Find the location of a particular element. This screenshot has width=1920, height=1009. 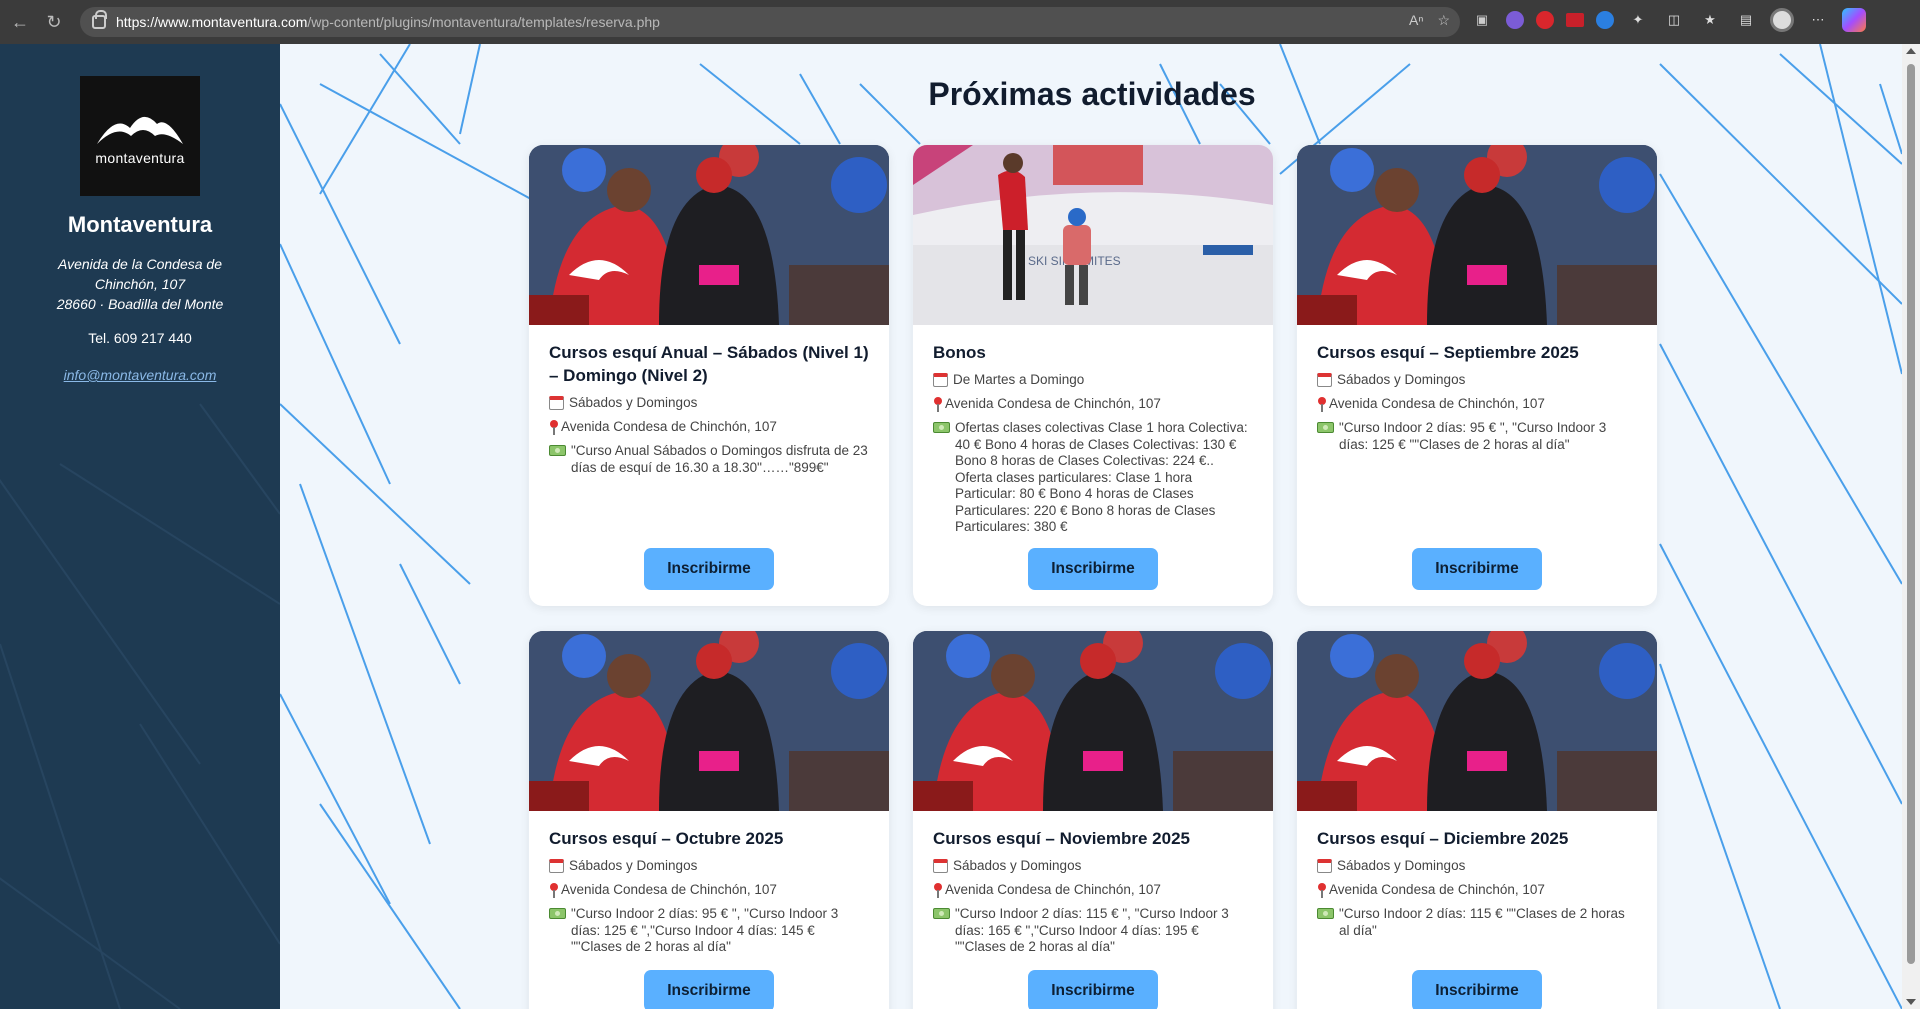

extensions-puzzle-icon: ✦ is located at coordinates (1638, 20).